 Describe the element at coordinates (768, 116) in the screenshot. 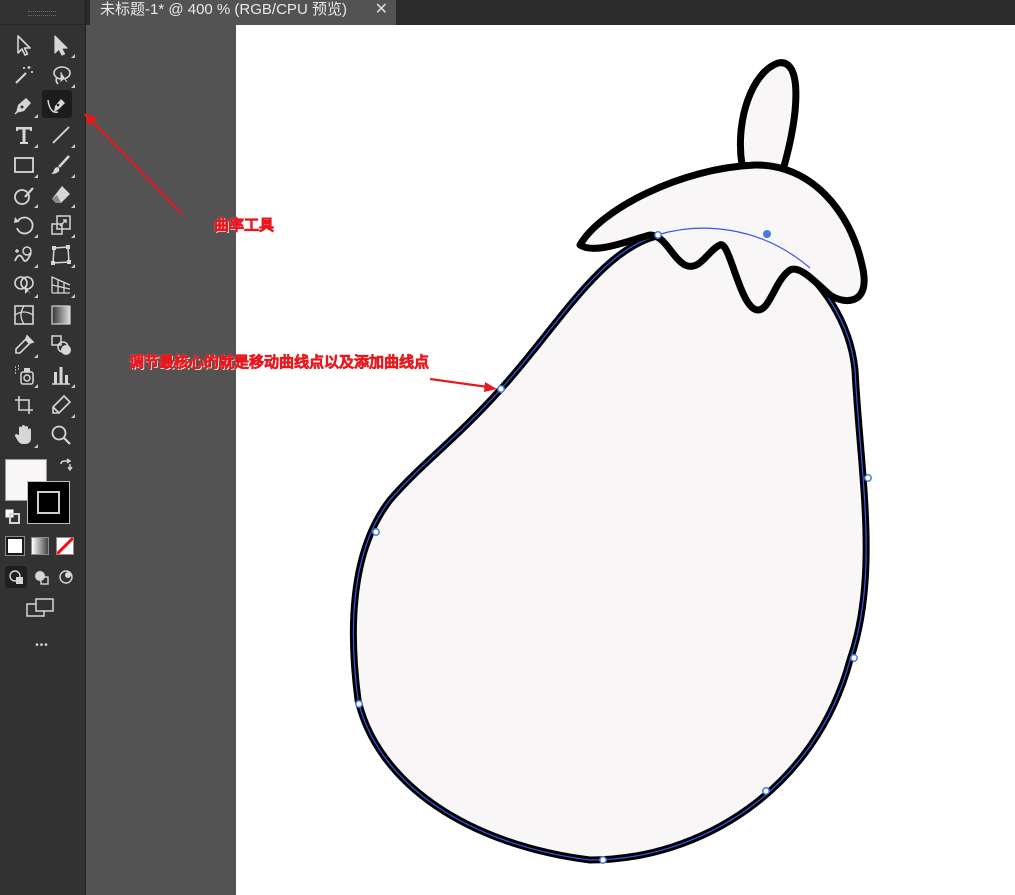

I see `eggplant-stem` at that location.